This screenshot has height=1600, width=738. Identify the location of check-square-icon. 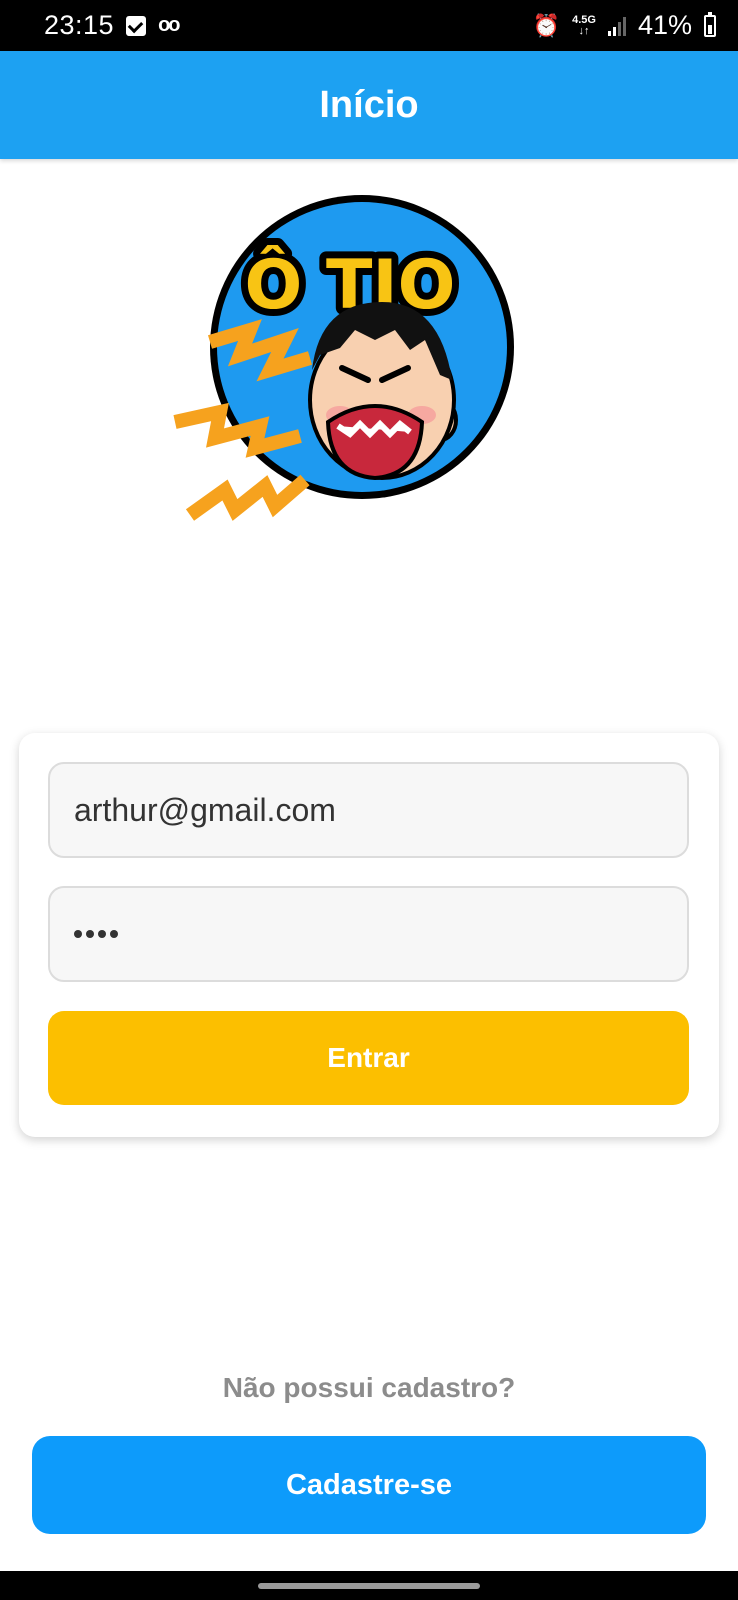
(136, 25).